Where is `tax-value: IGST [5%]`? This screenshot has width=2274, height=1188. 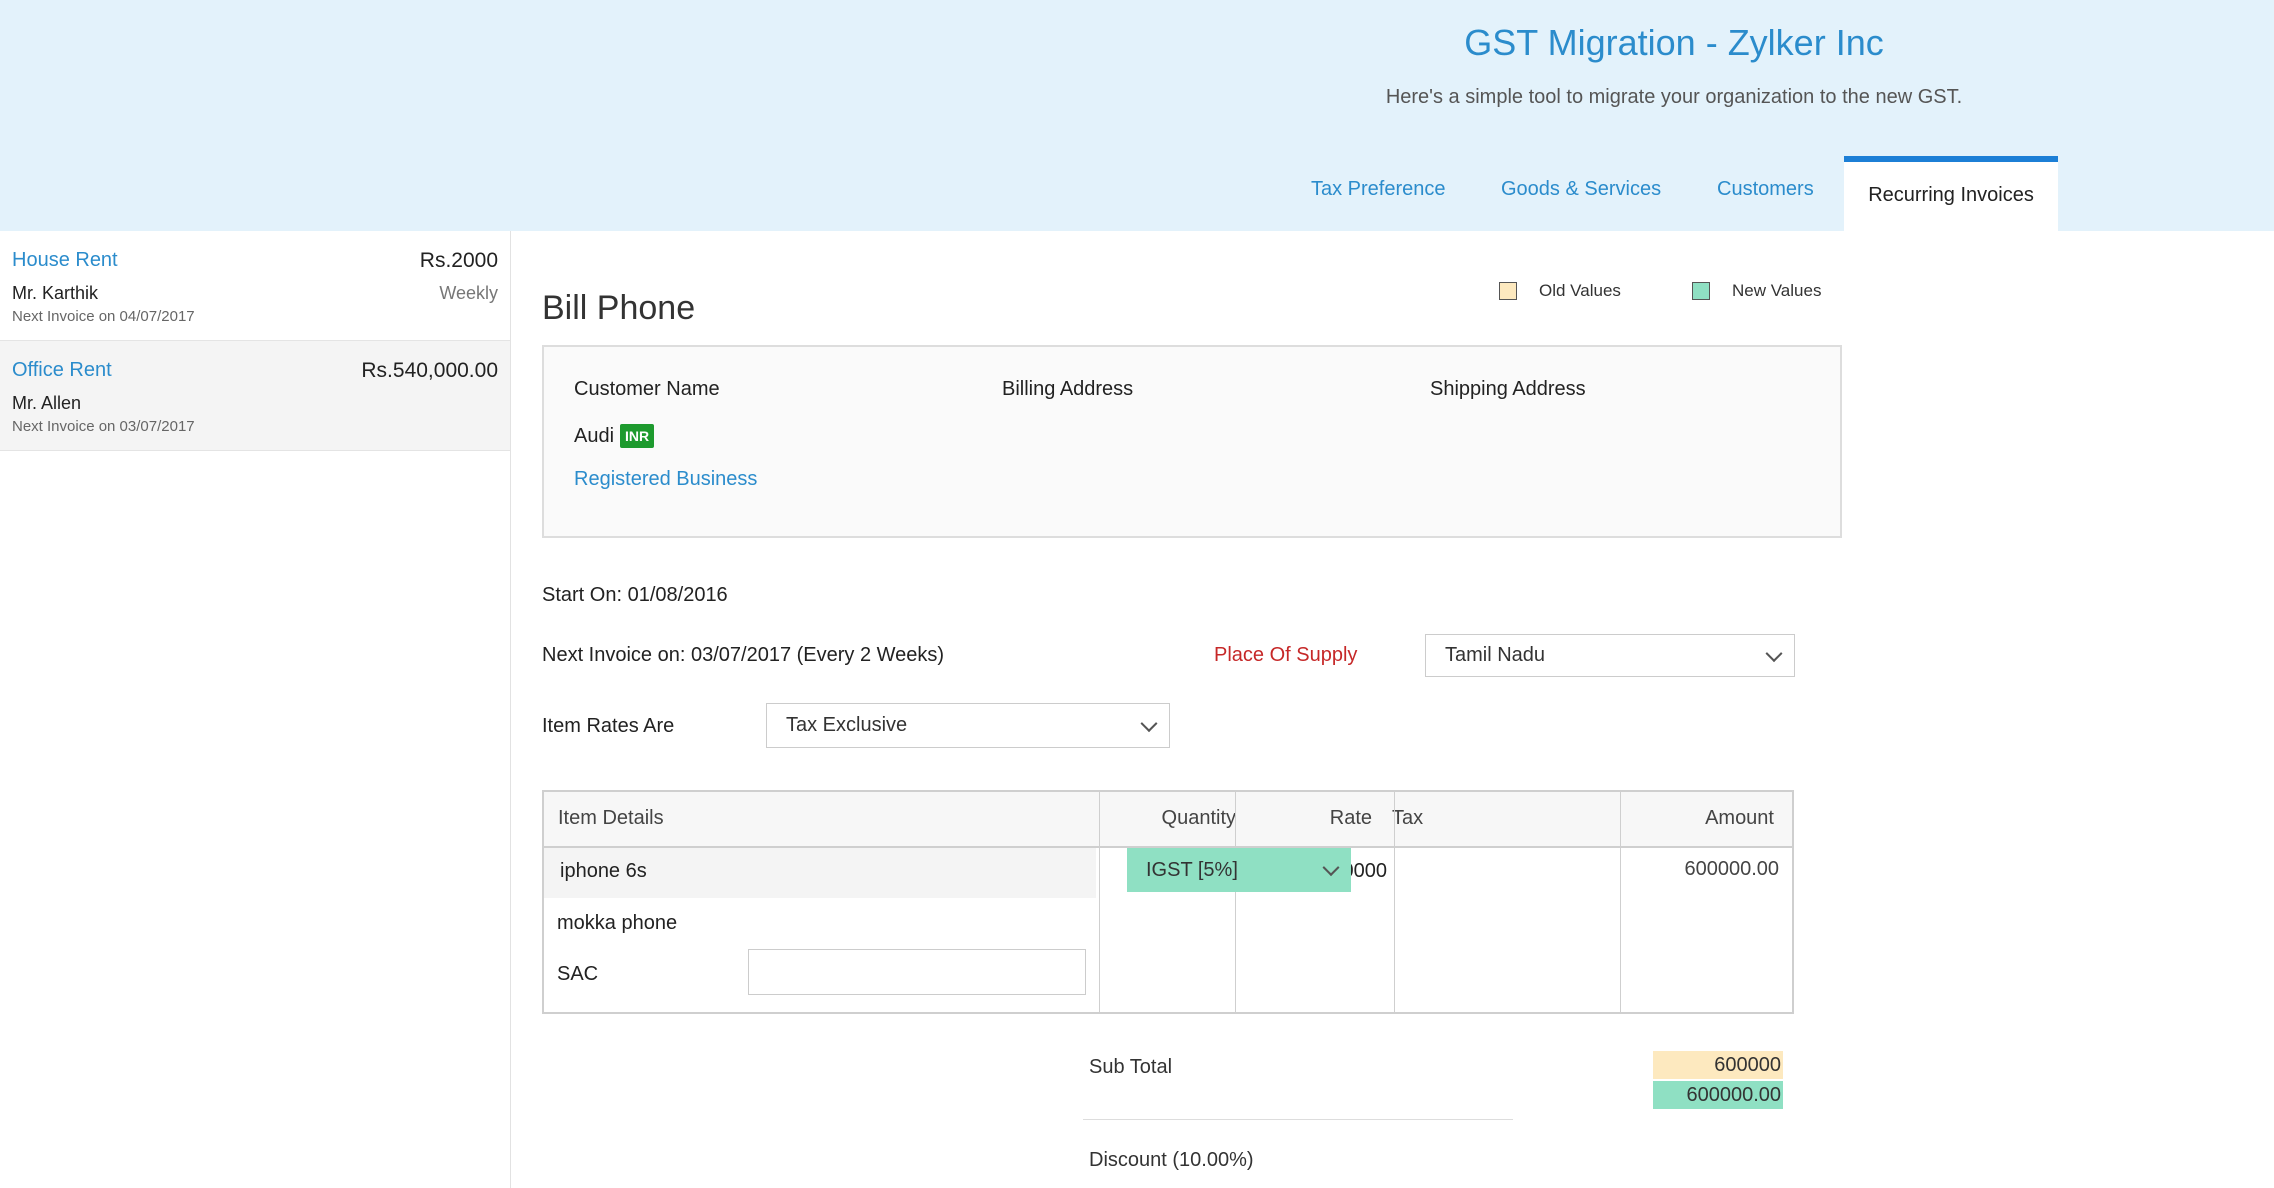 tax-value: IGST [5%] is located at coordinates (1192, 869).